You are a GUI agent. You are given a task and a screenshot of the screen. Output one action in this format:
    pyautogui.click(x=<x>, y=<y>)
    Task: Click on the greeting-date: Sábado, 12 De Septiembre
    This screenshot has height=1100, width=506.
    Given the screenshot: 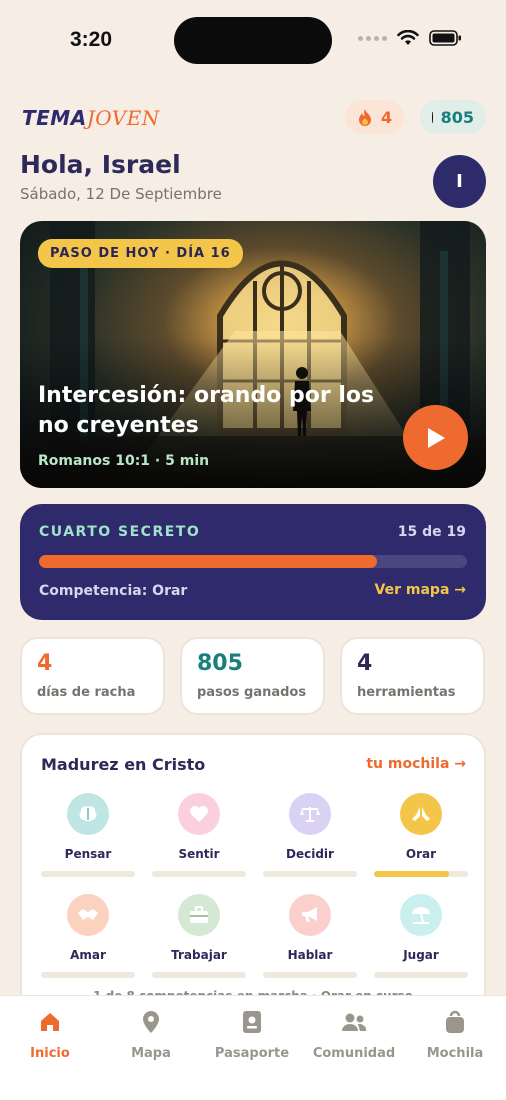 What is the action you would take?
    pyautogui.click(x=121, y=194)
    